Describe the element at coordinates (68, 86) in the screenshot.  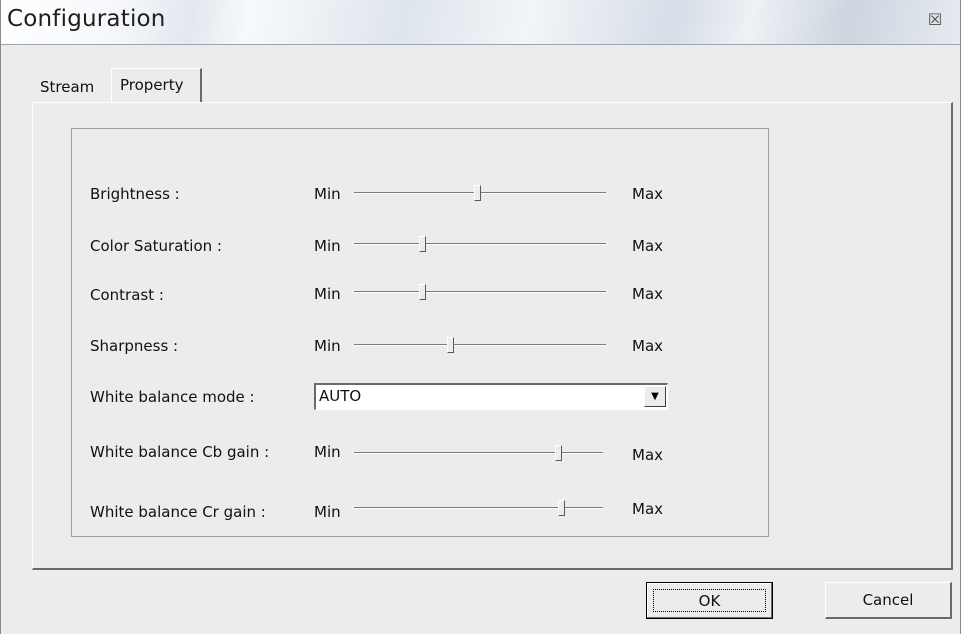
I see `tab-stream: Stream` at that location.